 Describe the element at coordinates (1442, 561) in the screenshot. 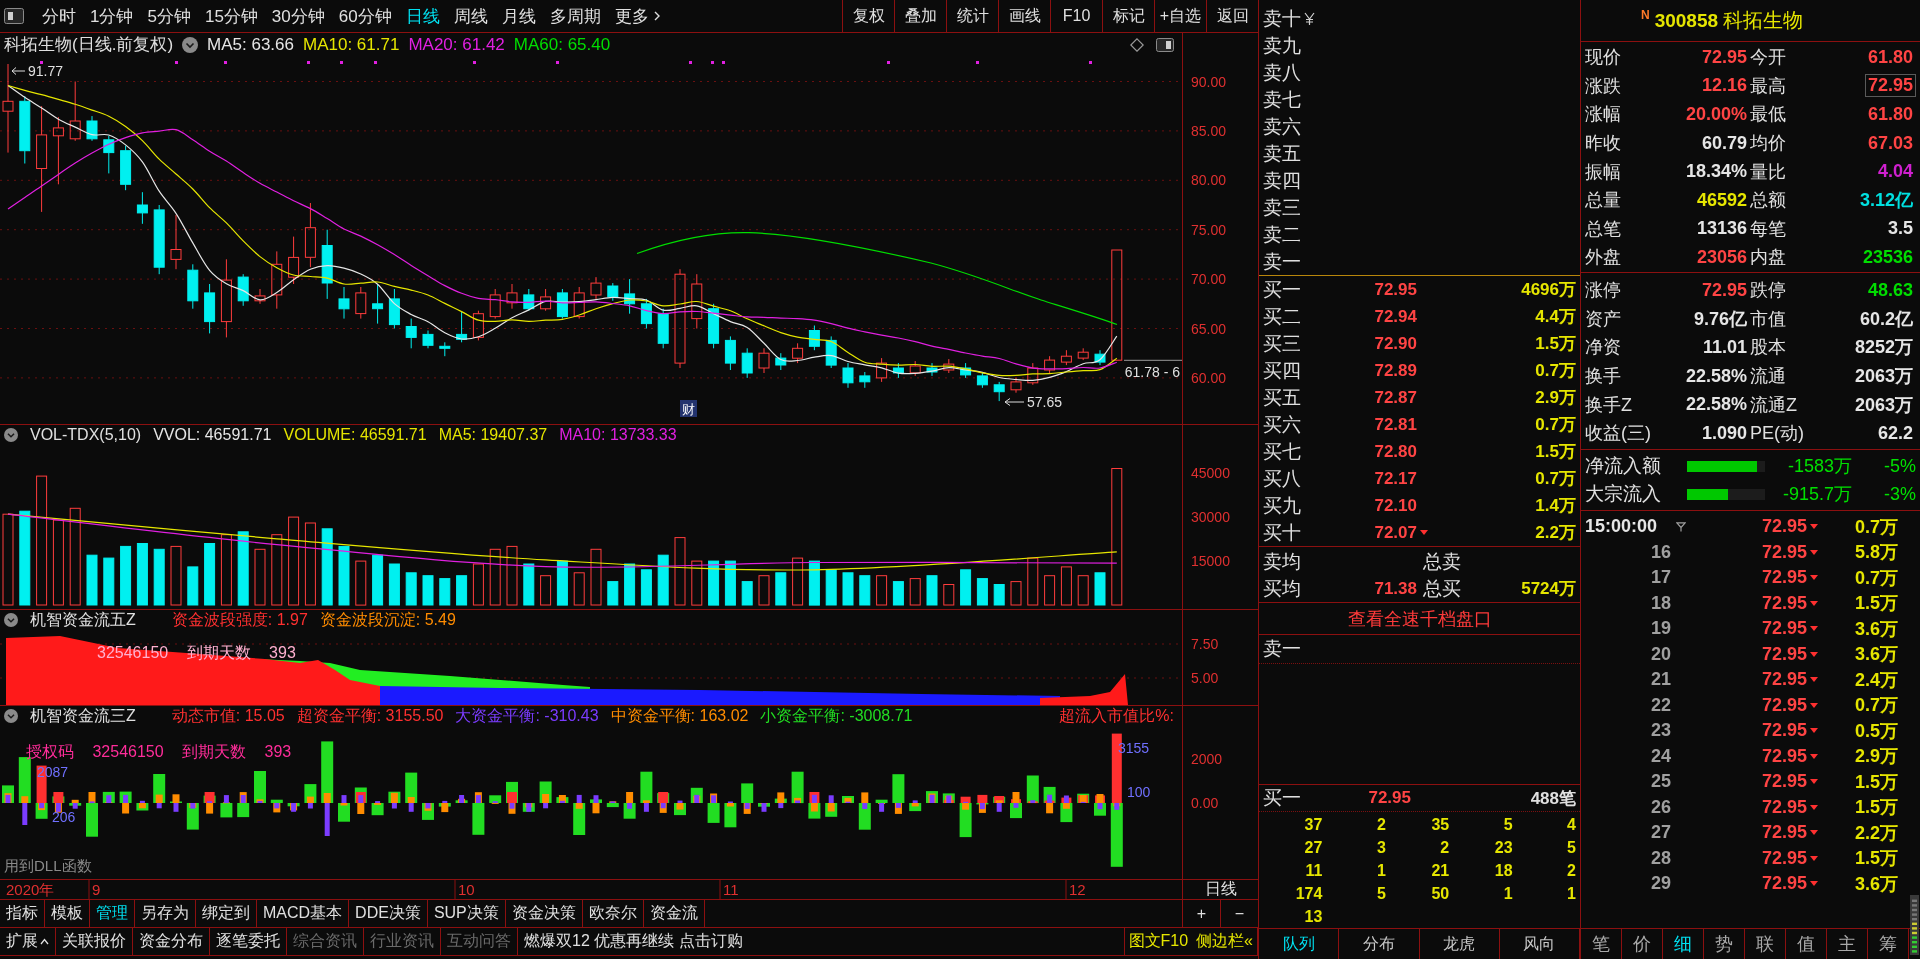

I see `summary-label: 总卖` at that location.